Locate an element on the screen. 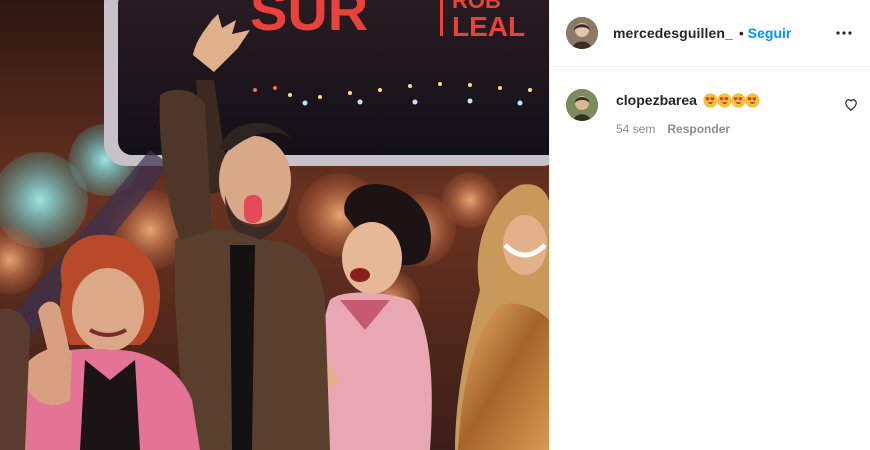 The height and width of the screenshot is (450, 870). comment: clopezbarea 54 sem Responder is located at coordinates (710, 101).